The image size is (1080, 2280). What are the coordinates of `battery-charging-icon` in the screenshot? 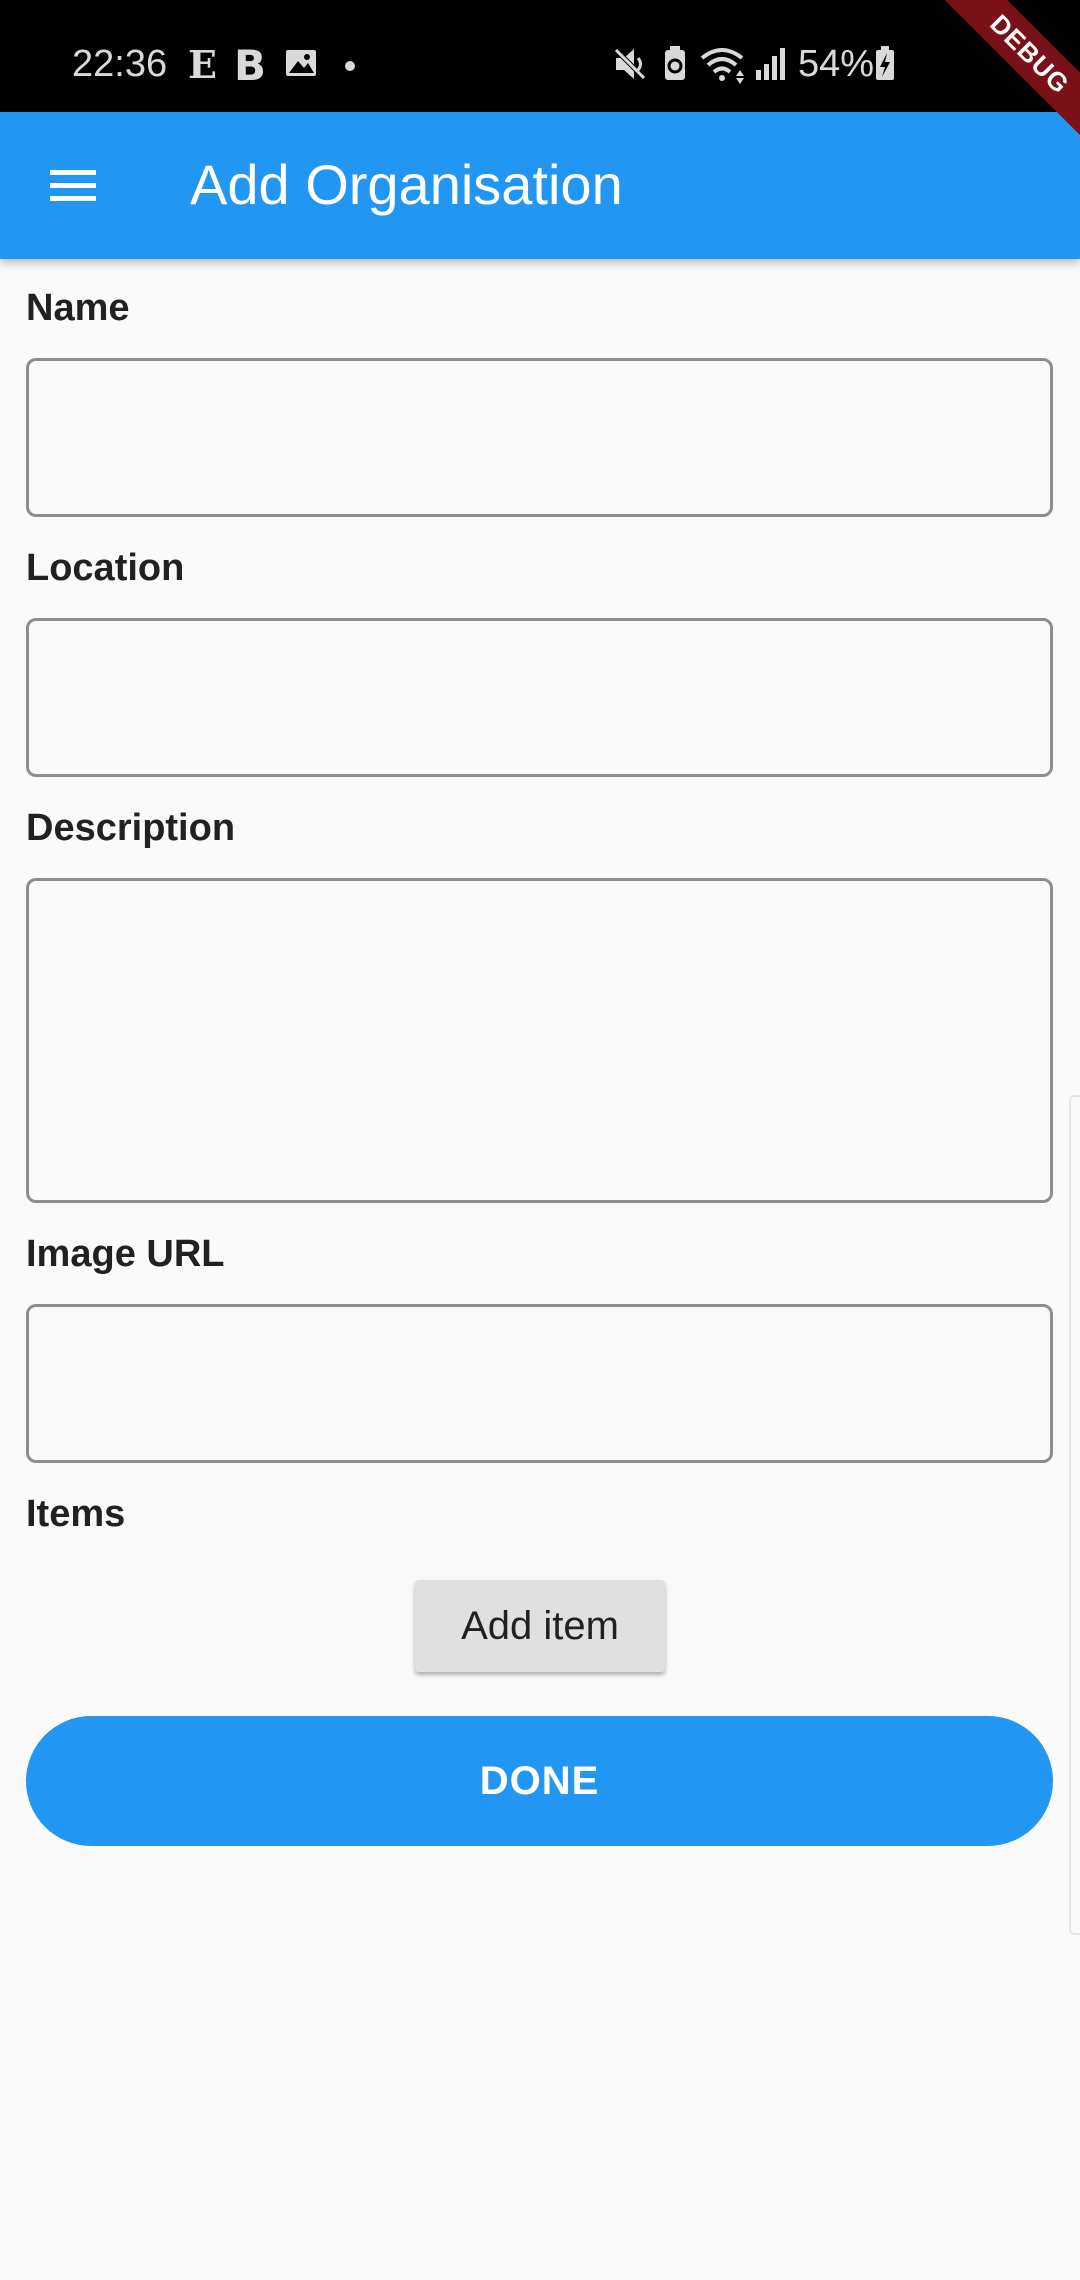 It's located at (885, 63).